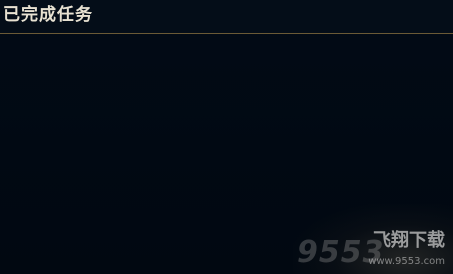 This screenshot has height=274, width=453. I want to click on watermark-brand: 飞翔下载, so click(409, 240).